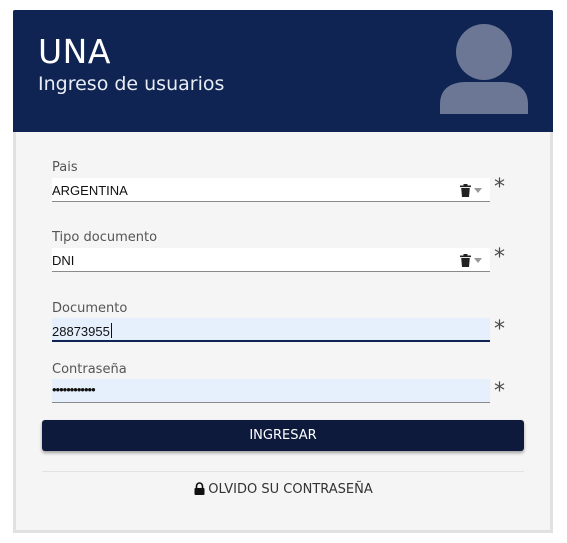  I want to click on lock-icon, so click(199, 488).